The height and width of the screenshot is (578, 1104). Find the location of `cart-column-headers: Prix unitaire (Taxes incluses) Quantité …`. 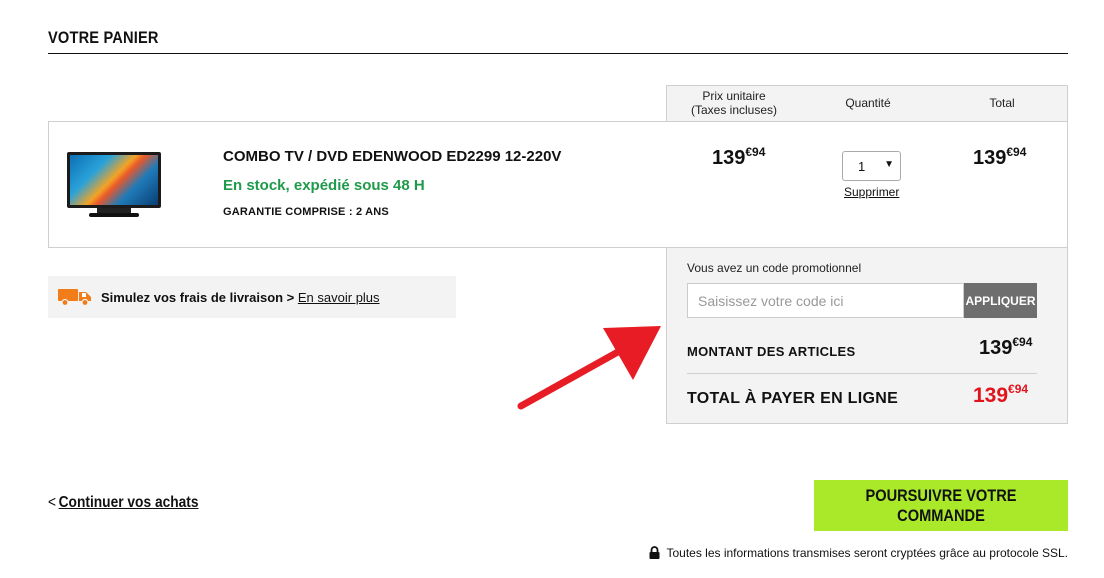

cart-column-headers: Prix unitaire (Taxes incluses) Quantité … is located at coordinates (867, 103).